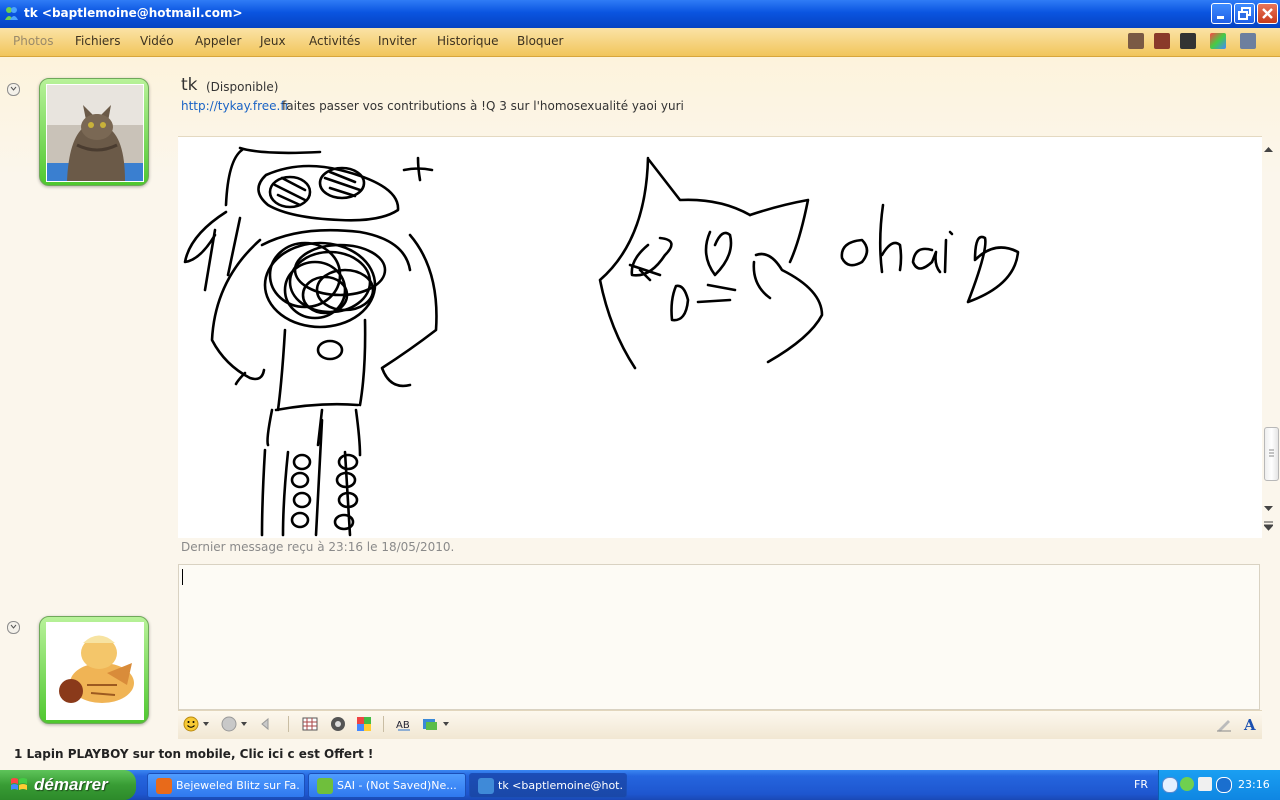 This screenshot has width=1280, height=800. Describe the element at coordinates (273, 41) in the screenshot. I see `menu-jeux: Jeux` at that location.